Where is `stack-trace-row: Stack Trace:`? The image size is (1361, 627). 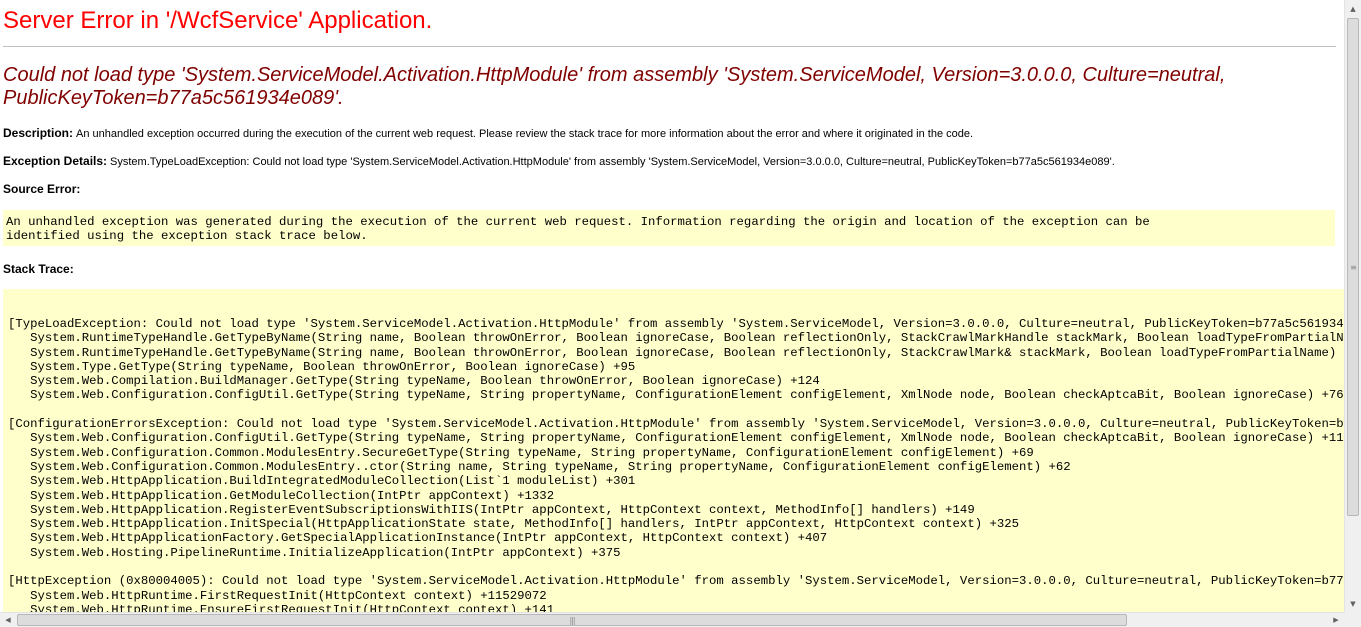 stack-trace-row: Stack Trace: is located at coordinates (40, 269).